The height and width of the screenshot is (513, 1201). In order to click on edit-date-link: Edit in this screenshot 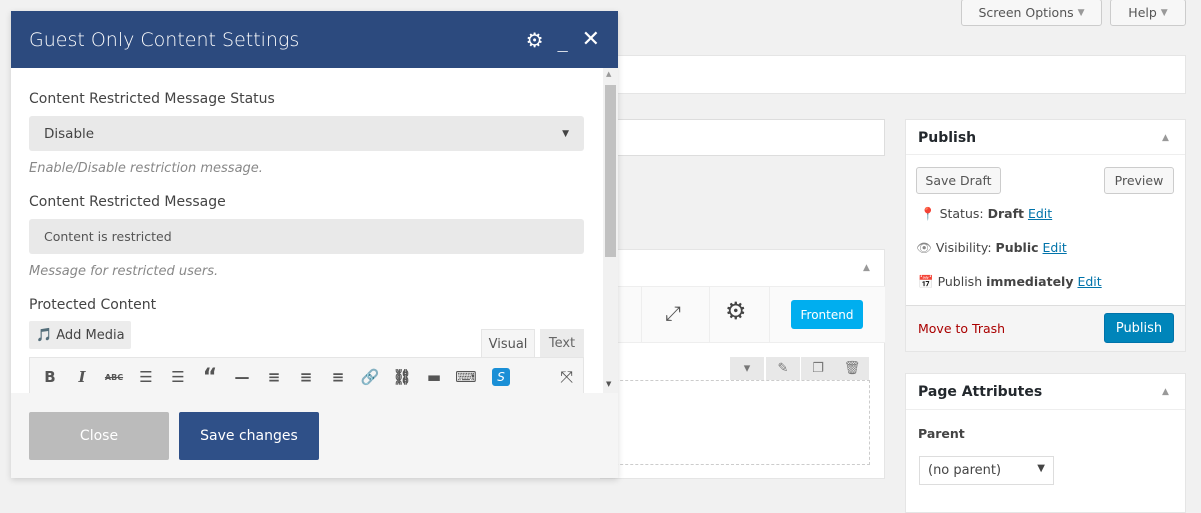, I will do `click(1089, 281)`.